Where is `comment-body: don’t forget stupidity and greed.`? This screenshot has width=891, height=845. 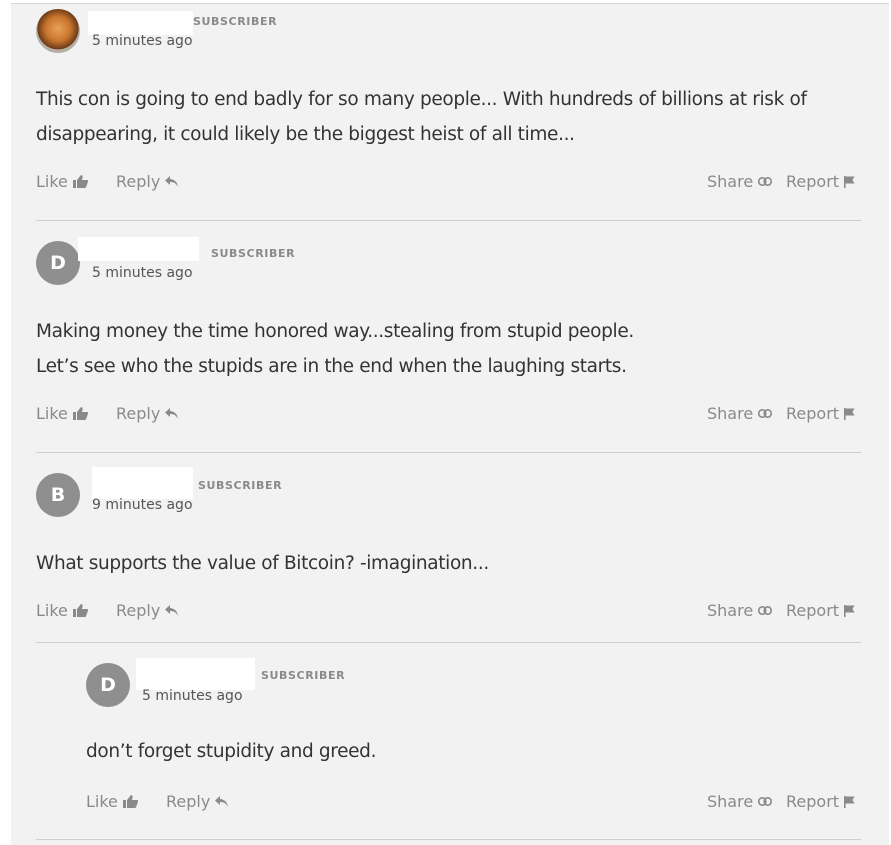 comment-body: don’t forget stupidity and greed. is located at coordinates (231, 751).